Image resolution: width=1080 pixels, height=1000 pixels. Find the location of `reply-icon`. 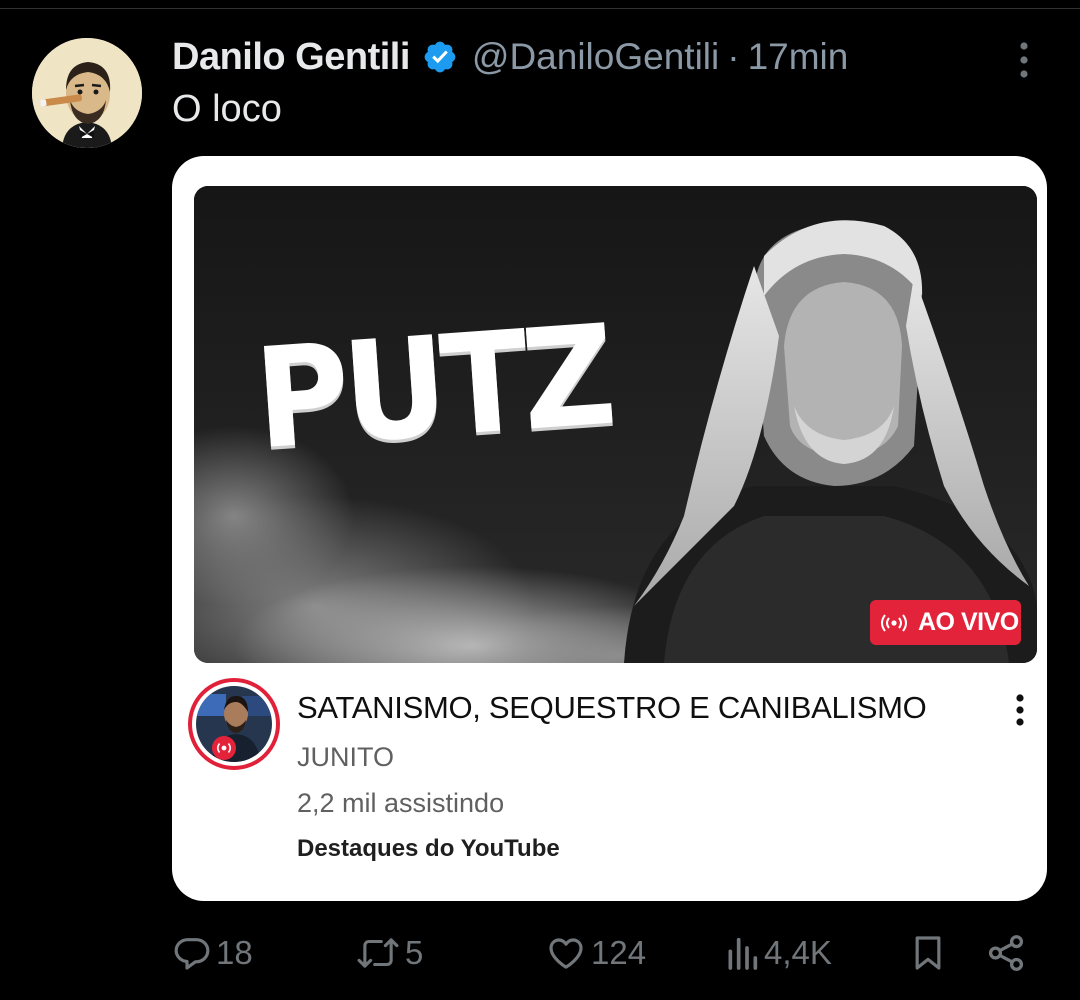

reply-icon is located at coordinates (192, 954).